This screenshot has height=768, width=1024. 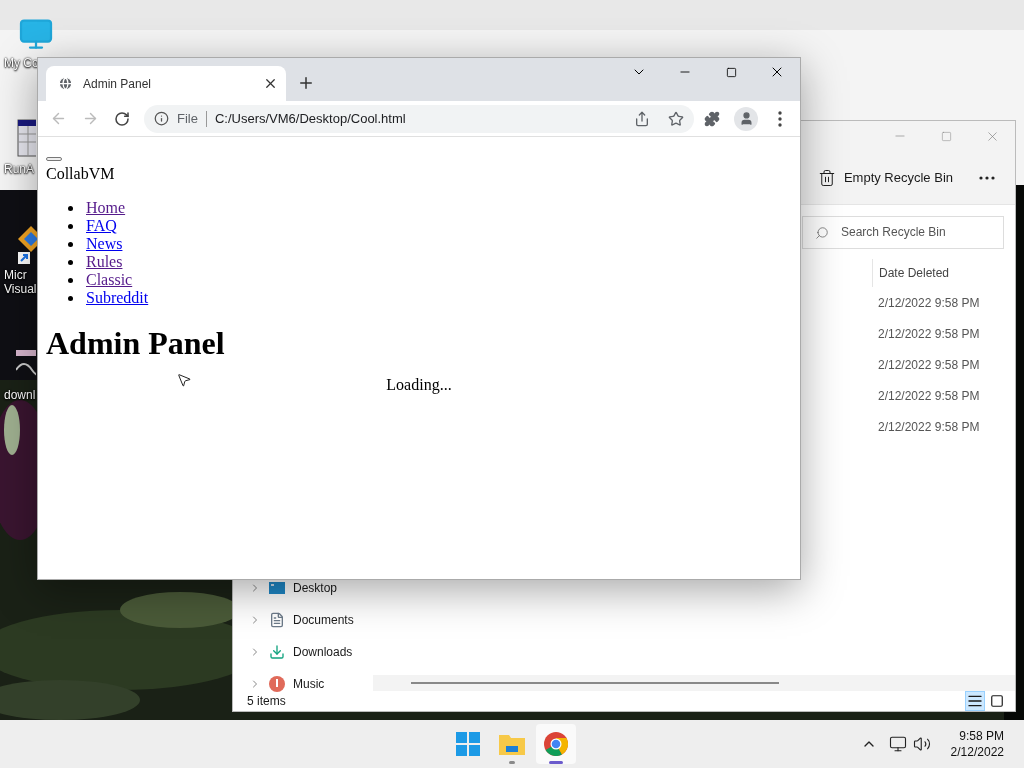 What do you see at coordinates (780, 118) in the screenshot?
I see `menu-icon` at bounding box center [780, 118].